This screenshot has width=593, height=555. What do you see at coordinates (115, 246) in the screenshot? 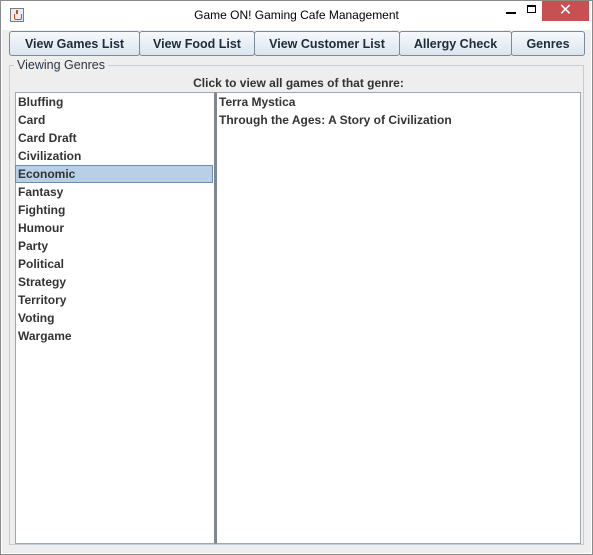
I see `list-item: Party` at bounding box center [115, 246].